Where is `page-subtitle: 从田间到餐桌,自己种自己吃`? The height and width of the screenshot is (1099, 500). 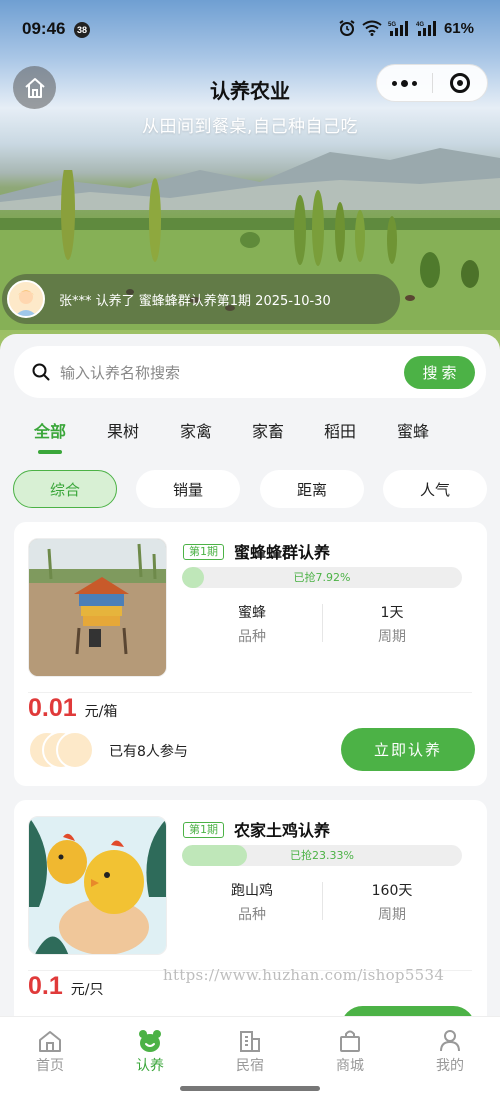
page-subtitle: 从田间到餐桌,自己种自己吃 is located at coordinates (250, 127).